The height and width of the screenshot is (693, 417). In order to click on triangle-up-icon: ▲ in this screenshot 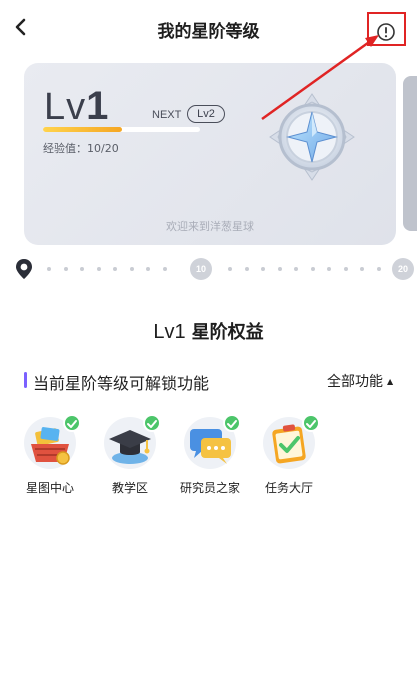, I will do `click(390, 381)`.